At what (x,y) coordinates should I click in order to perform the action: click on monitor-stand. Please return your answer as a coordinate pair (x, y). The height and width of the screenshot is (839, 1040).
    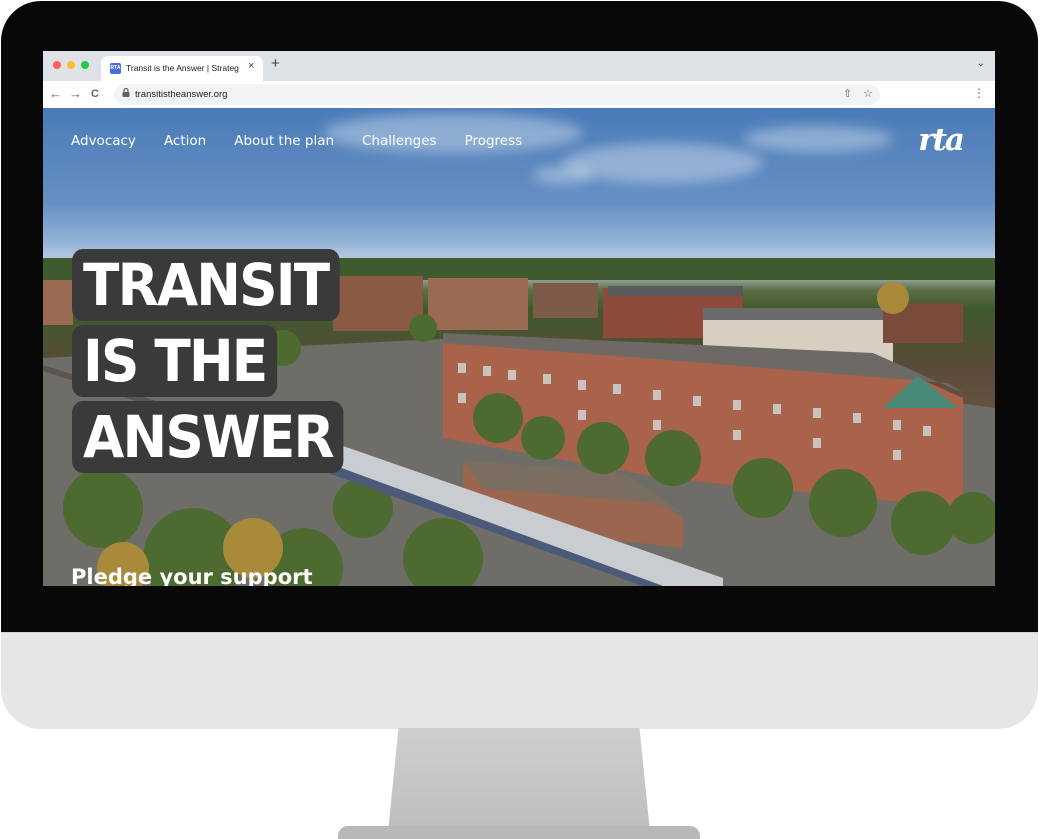
    Looking at the image, I should click on (519, 780).